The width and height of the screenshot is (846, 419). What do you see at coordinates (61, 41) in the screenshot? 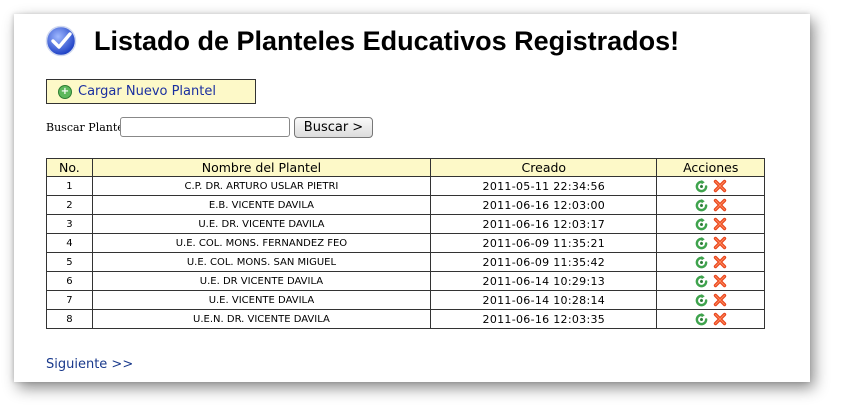
I see `check-circle-icon` at bounding box center [61, 41].